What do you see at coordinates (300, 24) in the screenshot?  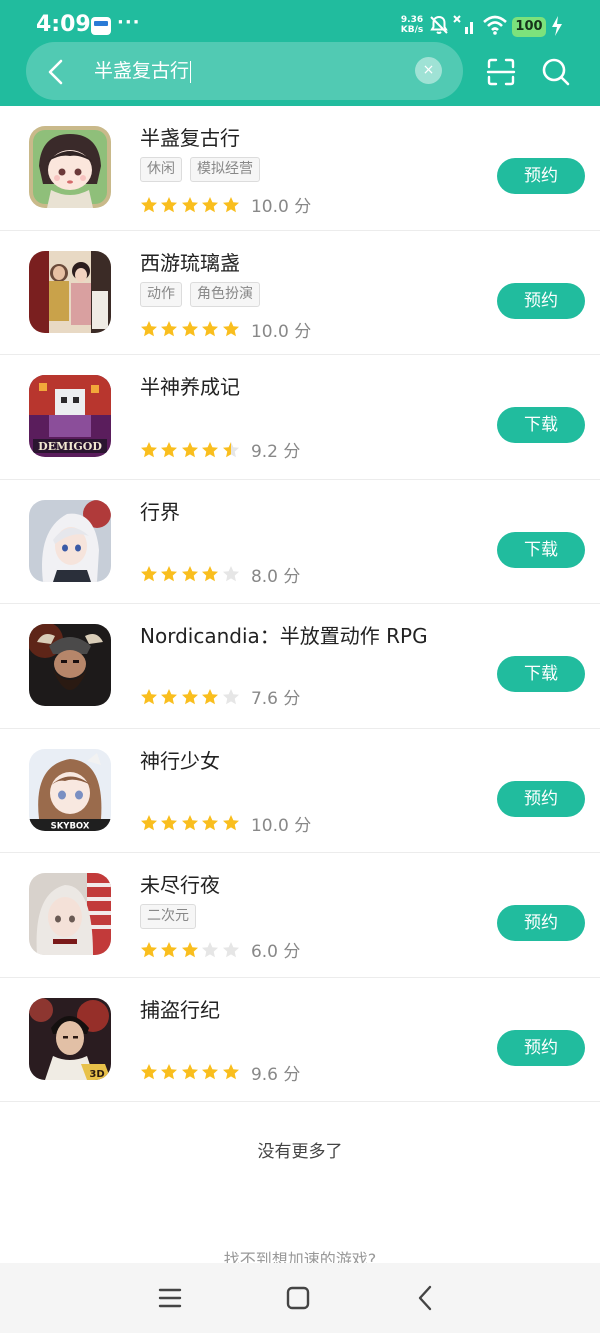 I see `status-bar: 4:09 ··· 9.36 KB/s 100` at bounding box center [300, 24].